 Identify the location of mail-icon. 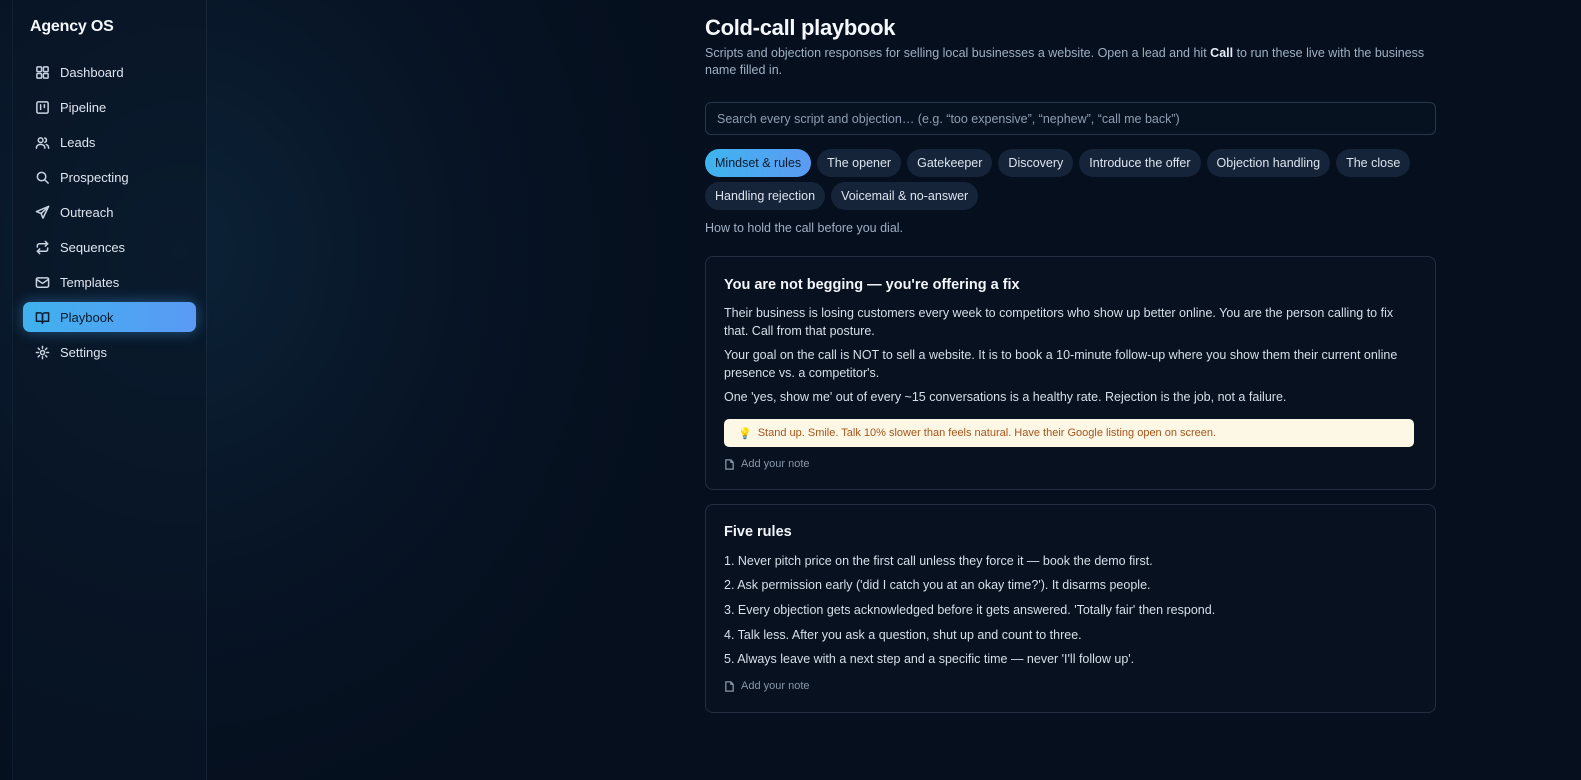
(42, 282).